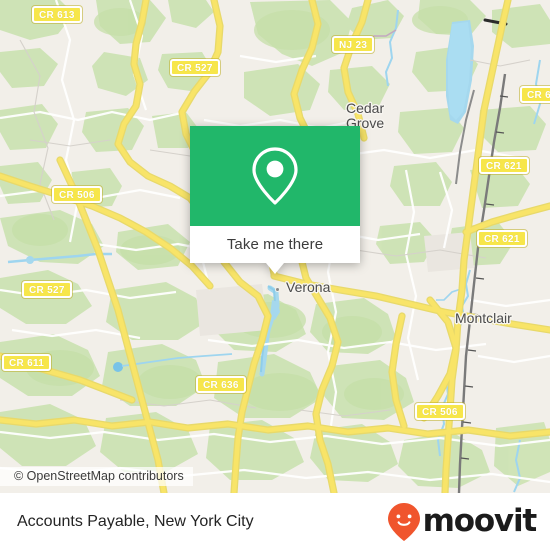  I want to click on moovit-logo: moovit, so click(462, 522).